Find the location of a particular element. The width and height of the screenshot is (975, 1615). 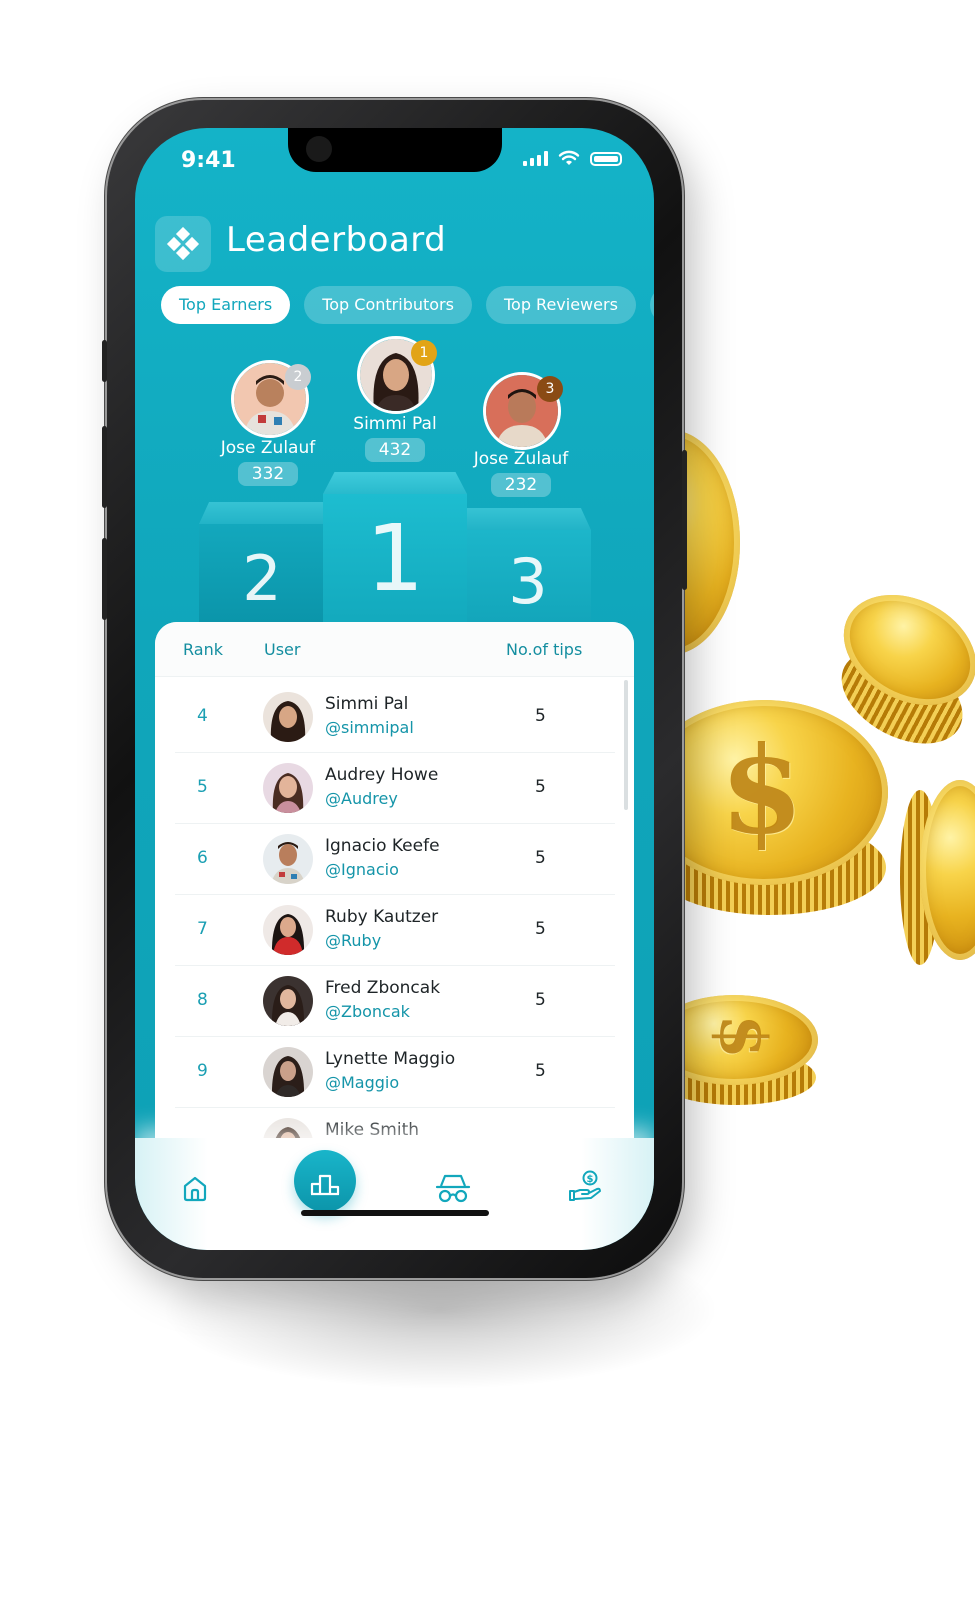

podium-second-name: Jose Zulauf is located at coordinates (268, 448).